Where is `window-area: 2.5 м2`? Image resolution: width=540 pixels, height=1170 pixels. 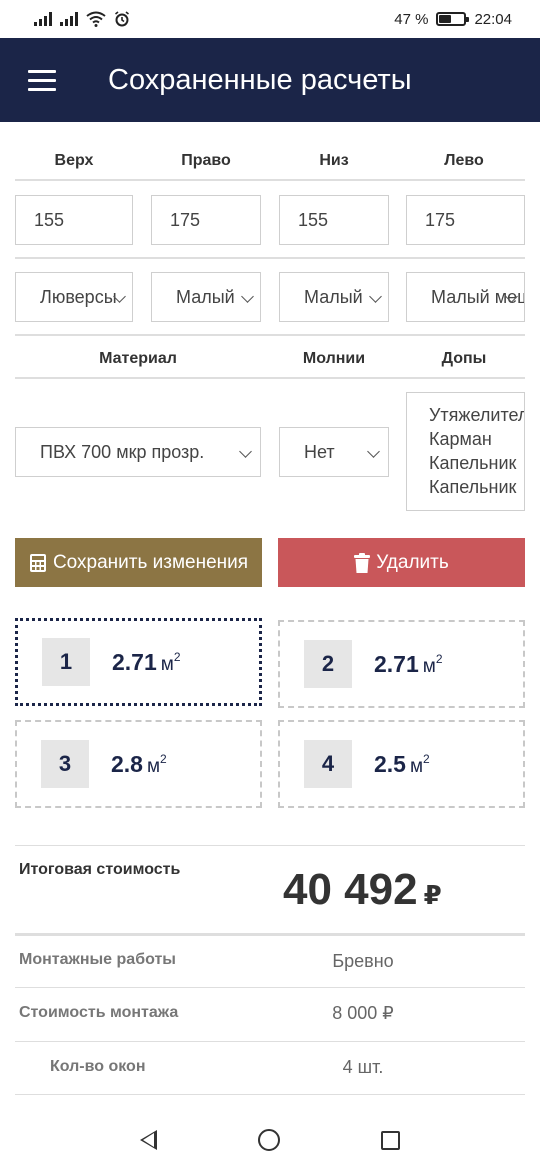
window-area: 2.5 м2 is located at coordinates (402, 763).